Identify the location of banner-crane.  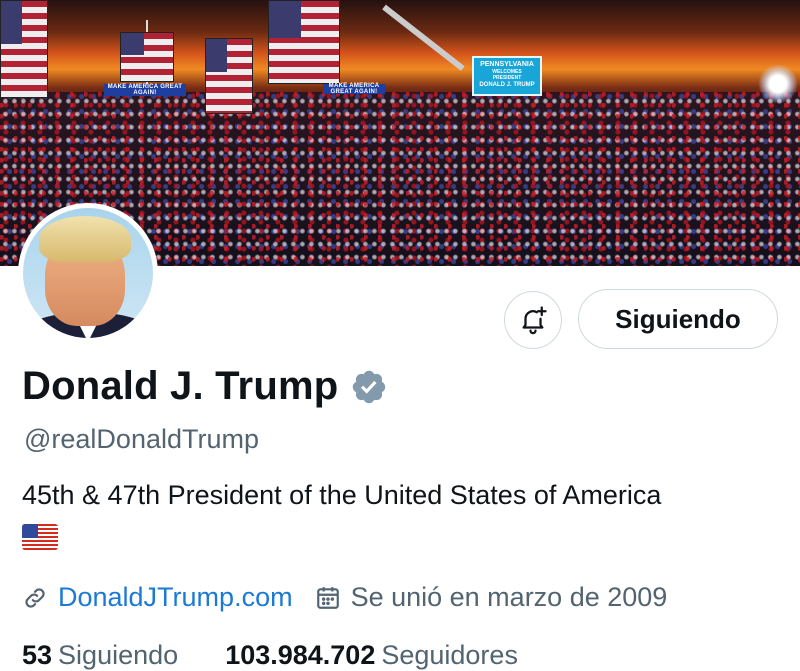
(423, 37).